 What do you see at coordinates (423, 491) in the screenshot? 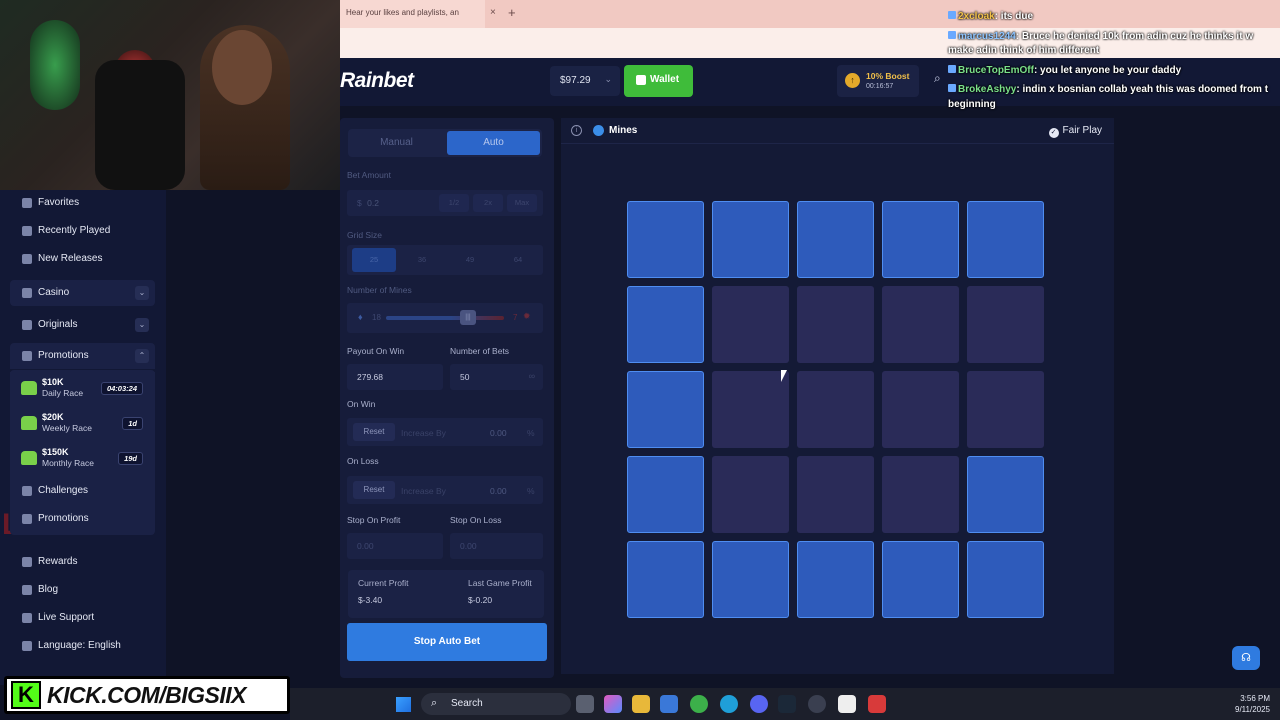
I see `on-loss-increase-label: Increase By` at bounding box center [423, 491].